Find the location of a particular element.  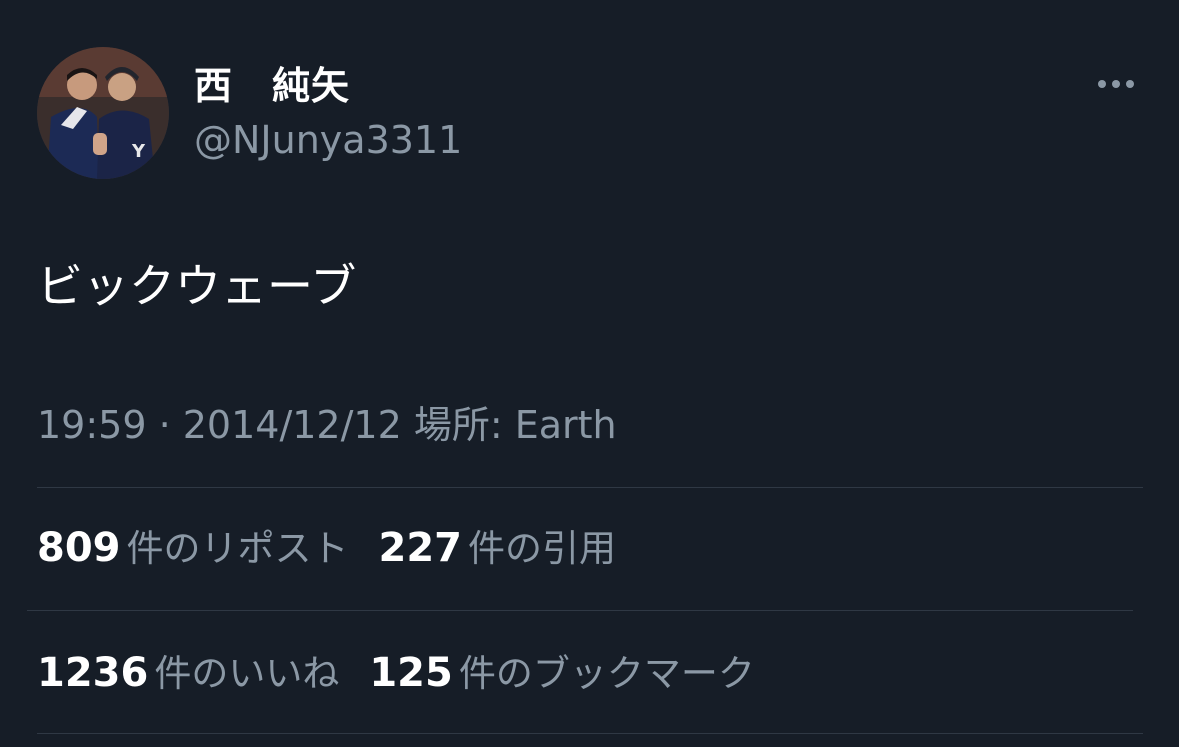

handle: @NJunya3311 is located at coordinates (328, 140).